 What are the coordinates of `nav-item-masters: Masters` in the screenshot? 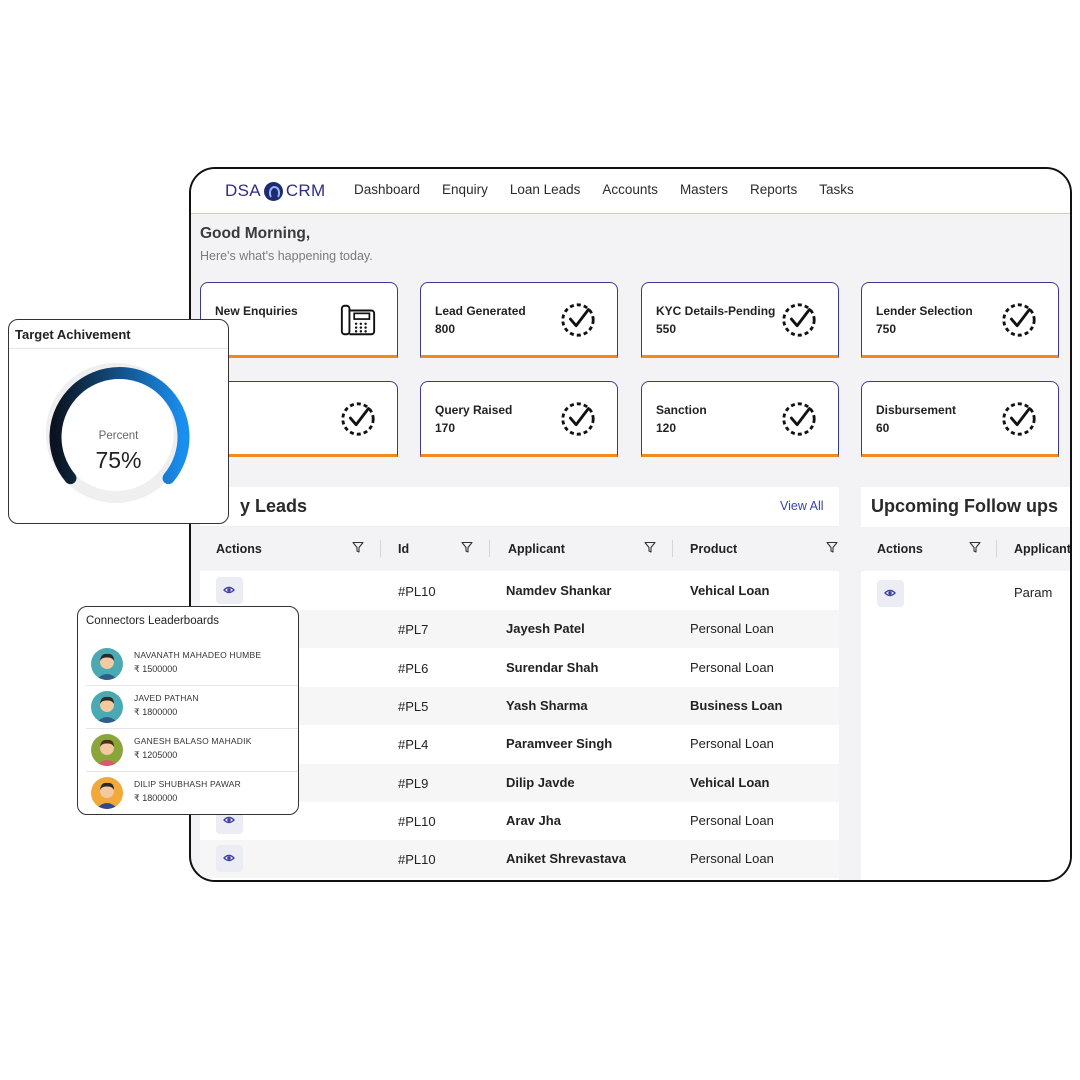 It's located at (704, 189).